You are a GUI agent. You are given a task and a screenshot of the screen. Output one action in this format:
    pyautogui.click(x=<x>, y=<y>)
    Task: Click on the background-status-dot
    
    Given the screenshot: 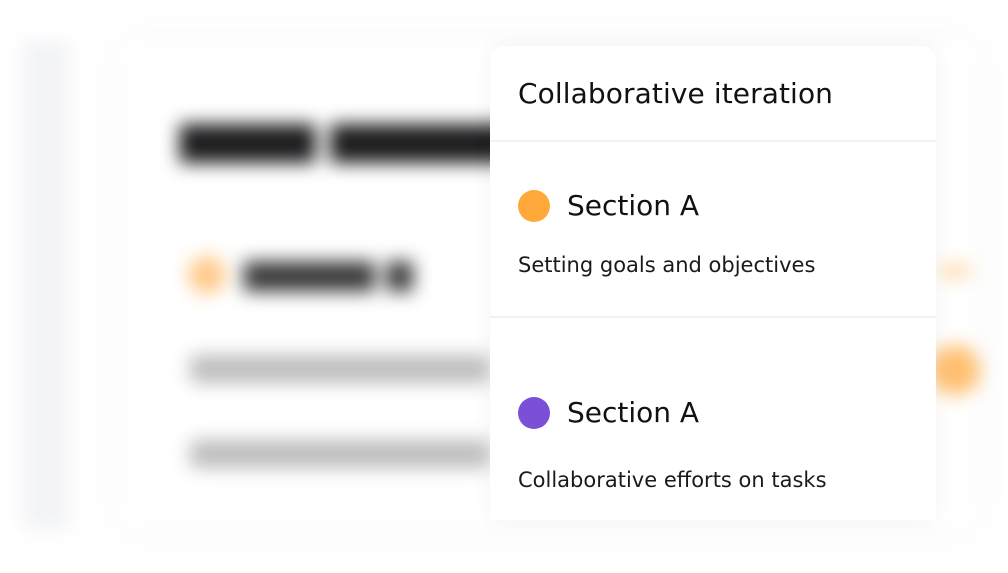 What is the action you would take?
    pyautogui.click(x=207, y=275)
    